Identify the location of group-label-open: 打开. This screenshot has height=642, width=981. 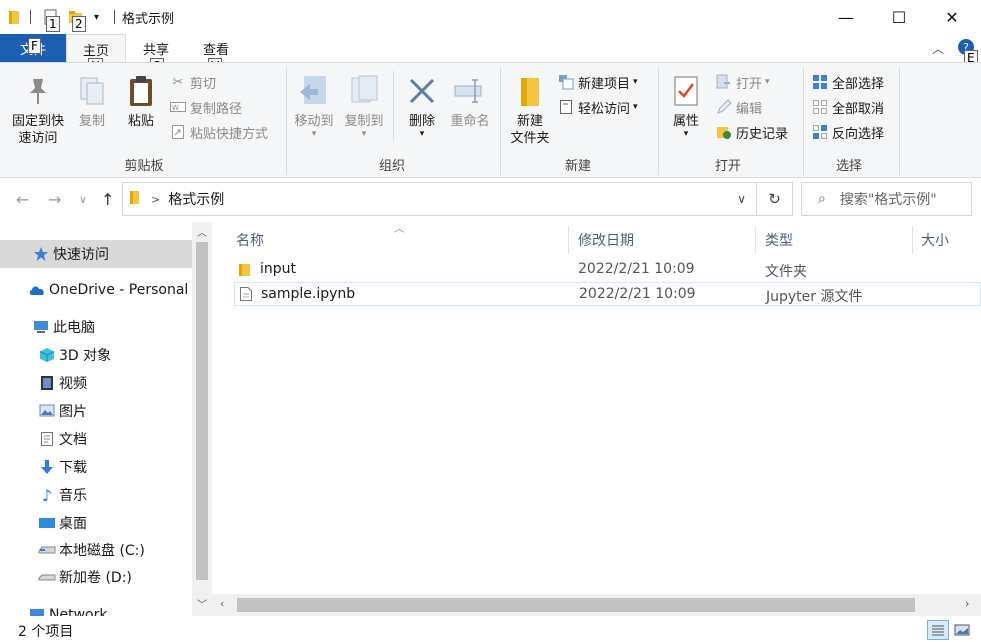
(727, 166).